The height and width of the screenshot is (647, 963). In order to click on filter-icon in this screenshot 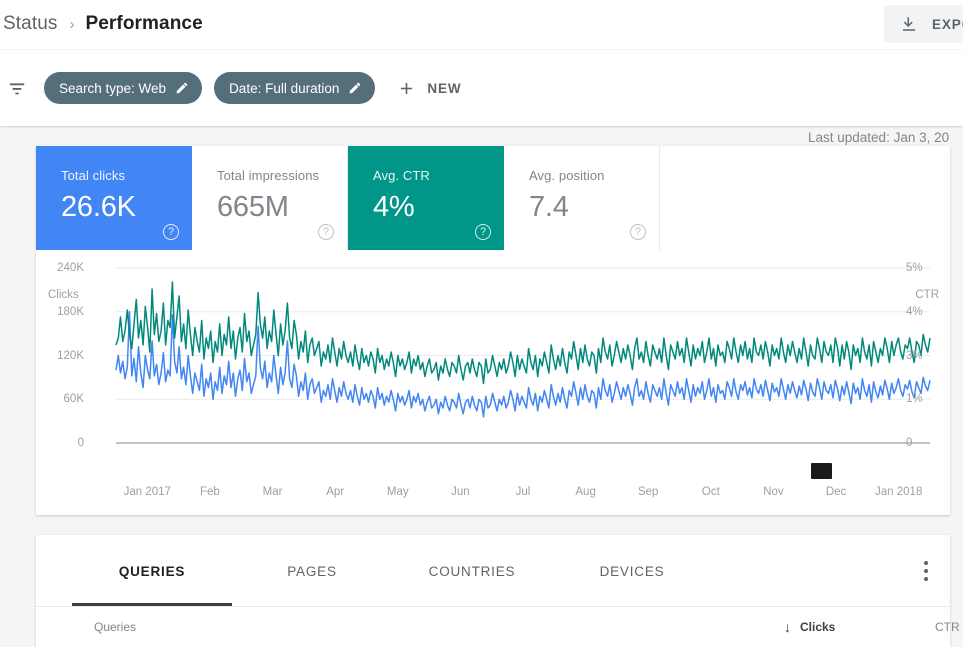, I will do `click(17, 88)`.